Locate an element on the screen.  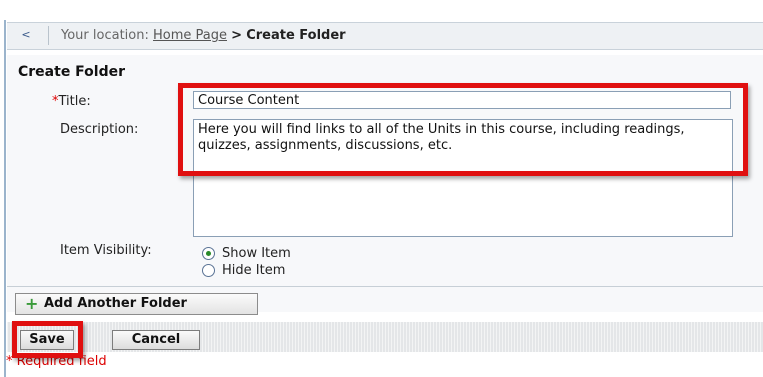
add-another-folder-button: + Add Another Folder is located at coordinates (136, 304).